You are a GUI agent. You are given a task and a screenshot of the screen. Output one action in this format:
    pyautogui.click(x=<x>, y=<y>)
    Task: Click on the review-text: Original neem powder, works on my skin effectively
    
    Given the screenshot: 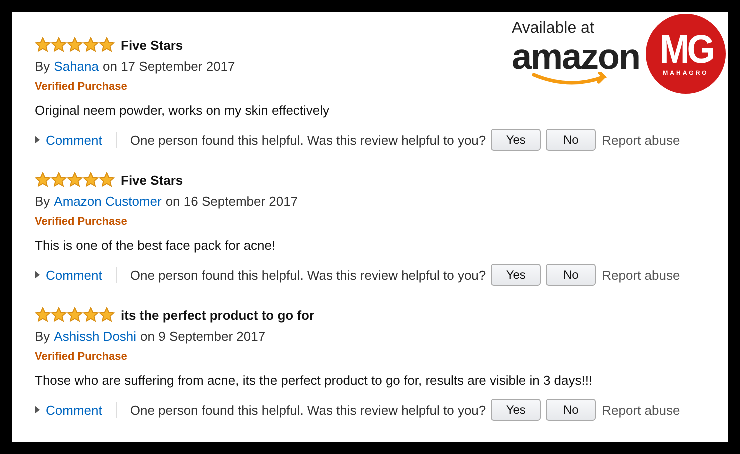 What is the action you would take?
    pyautogui.click(x=183, y=111)
    